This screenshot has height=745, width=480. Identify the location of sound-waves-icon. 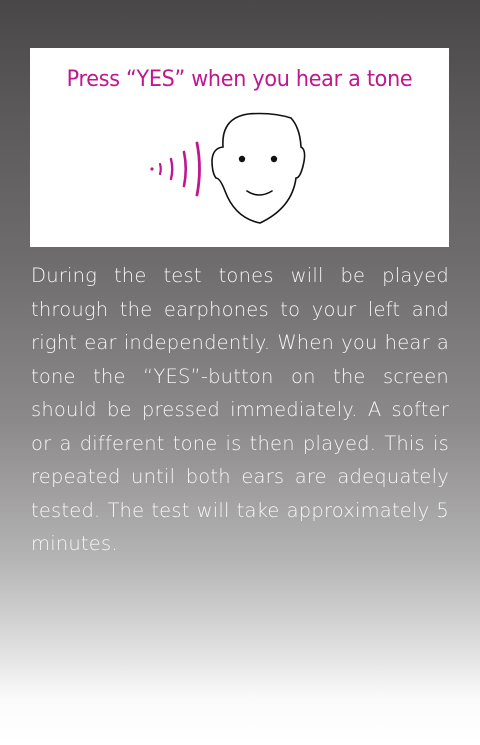
(175, 169).